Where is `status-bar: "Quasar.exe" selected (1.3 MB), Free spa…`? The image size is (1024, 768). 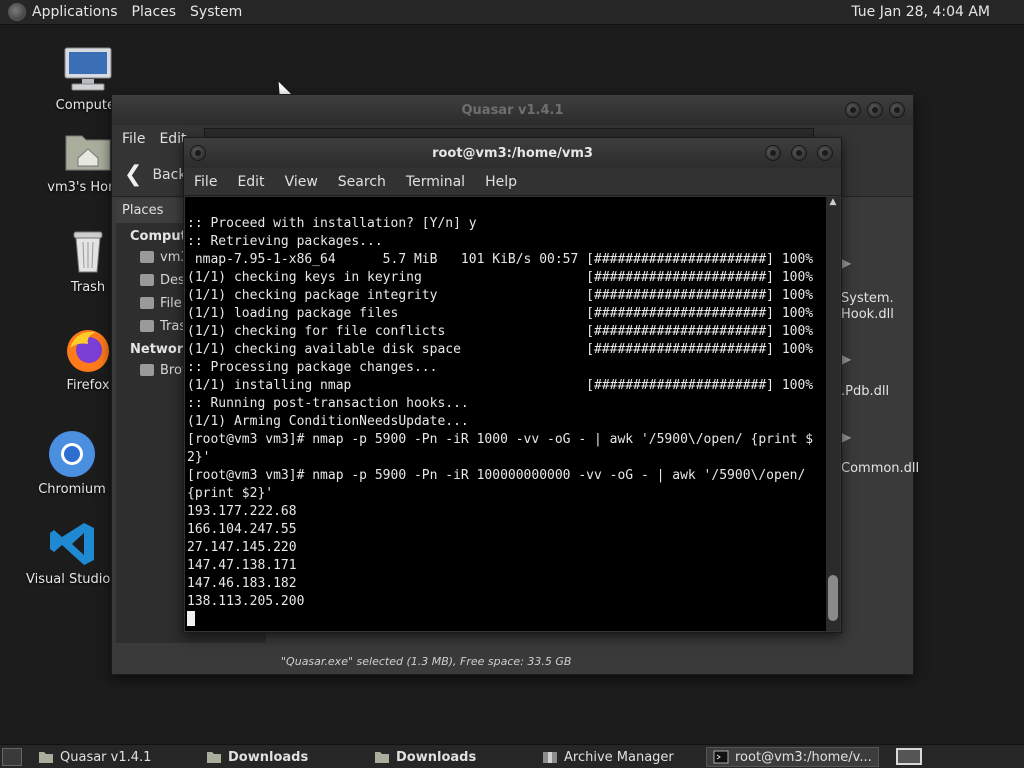 status-bar: "Quasar.exe" selected (1.3 MB), Free spa… is located at coordinates (426, 661).